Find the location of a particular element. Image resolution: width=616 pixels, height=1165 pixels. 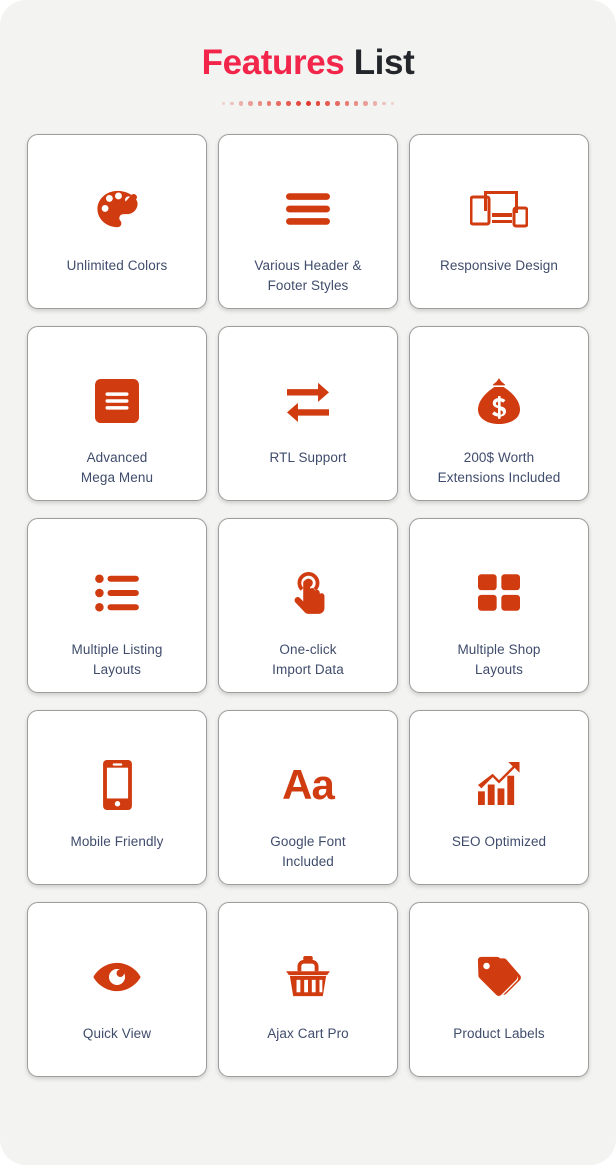

feature-card: Multiple Listing Layouts is located at coordinates (117, 605).